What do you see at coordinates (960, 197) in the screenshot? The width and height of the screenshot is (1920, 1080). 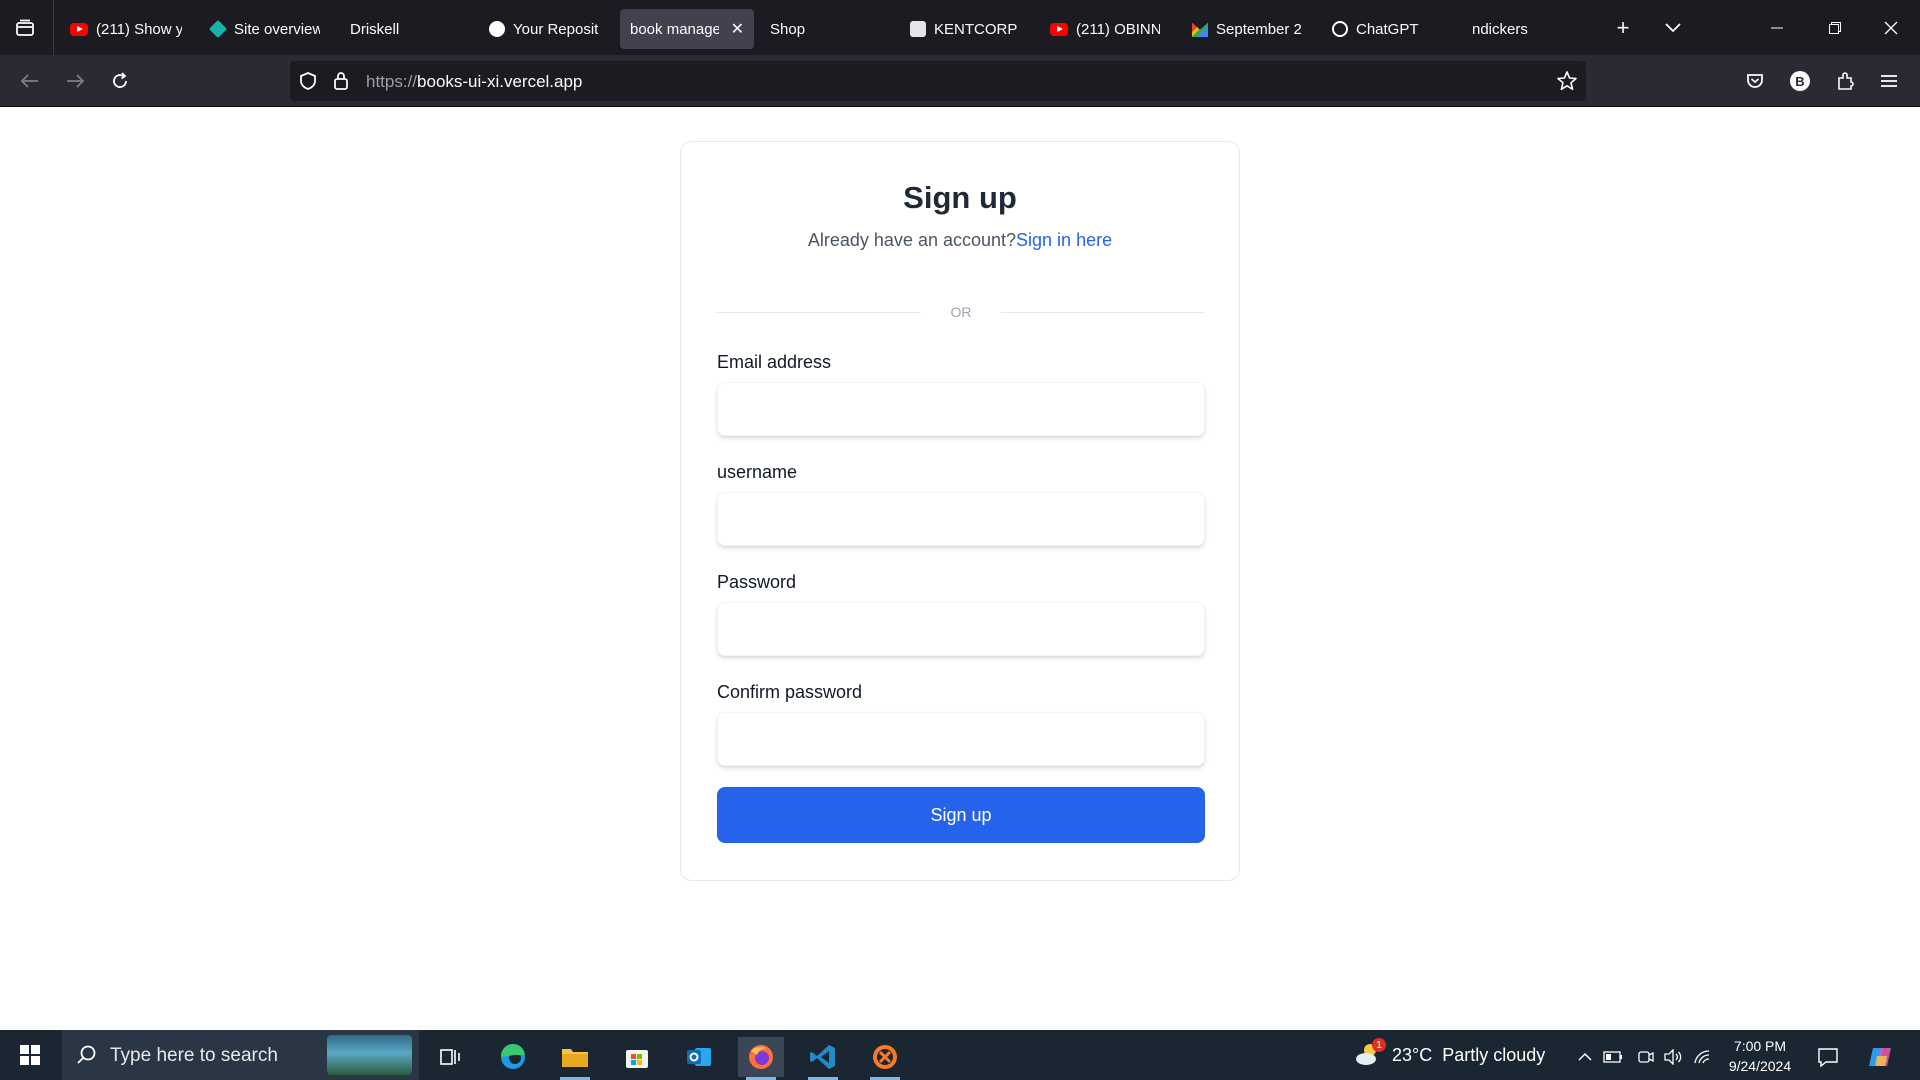 I see `page-title: Sign up` at bounding box center [960, 197].